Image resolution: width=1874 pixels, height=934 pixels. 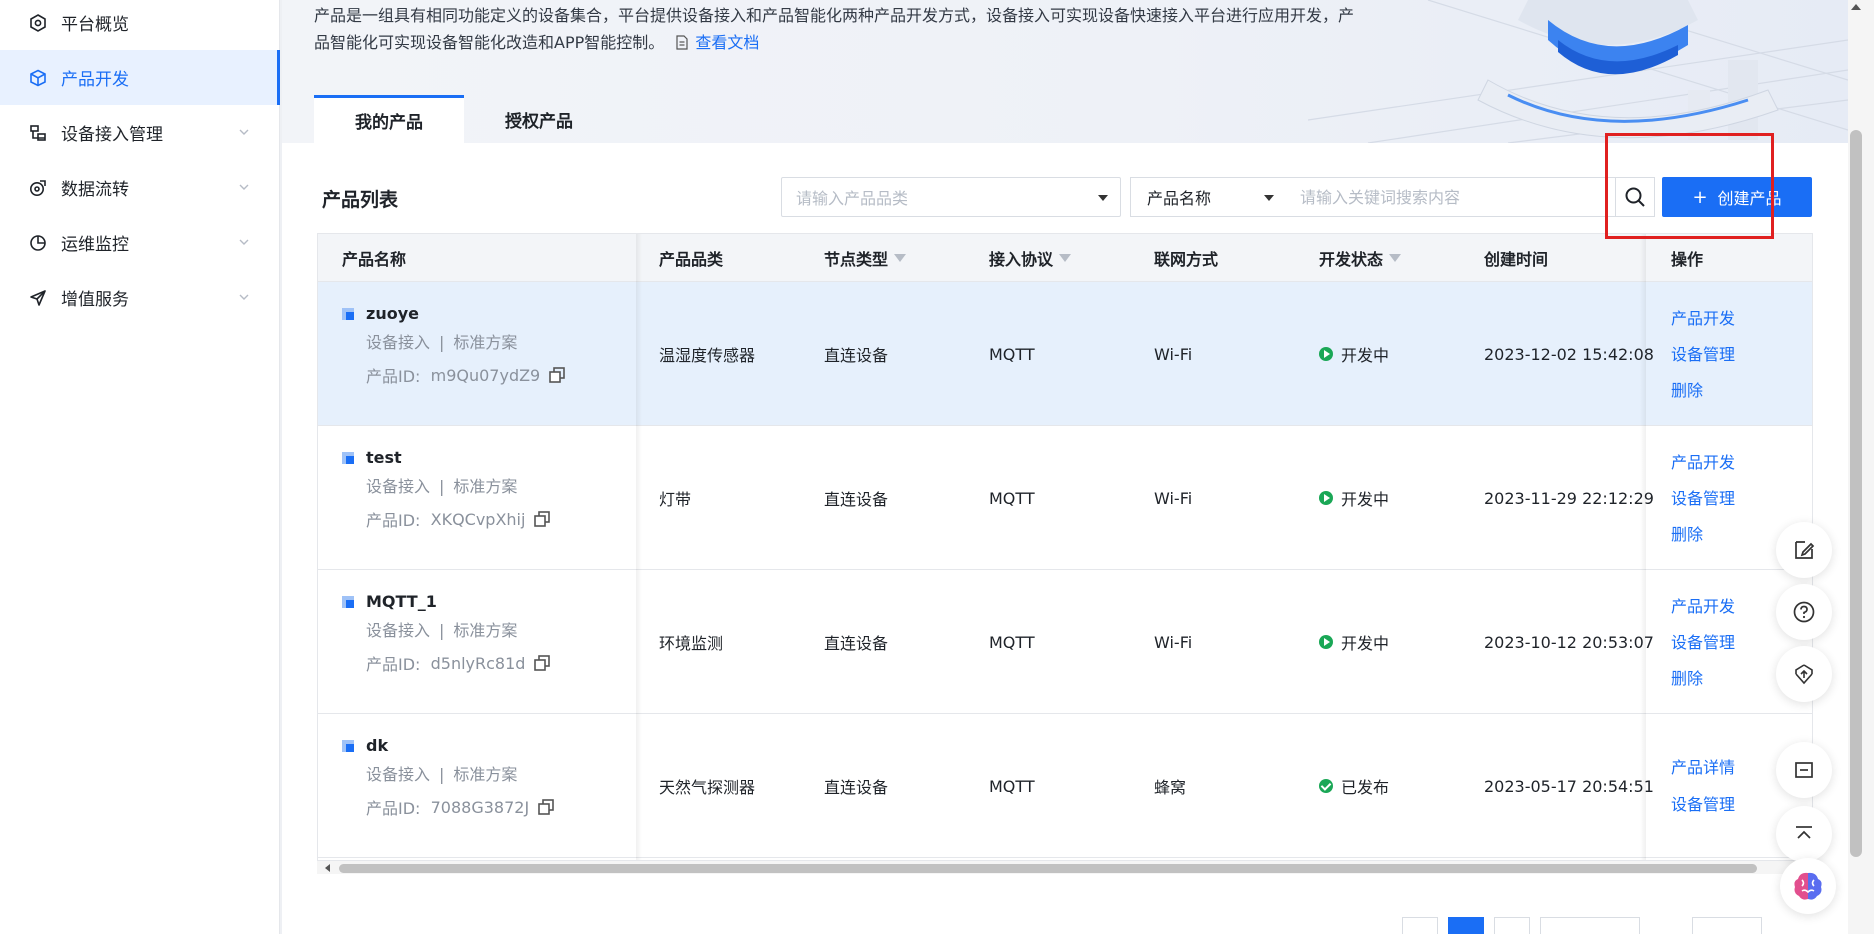 I want to click on product-name-cell: dk 设备接入 | 标准方案 产品ID: 7088G3872J, so click(x=448, y=777).